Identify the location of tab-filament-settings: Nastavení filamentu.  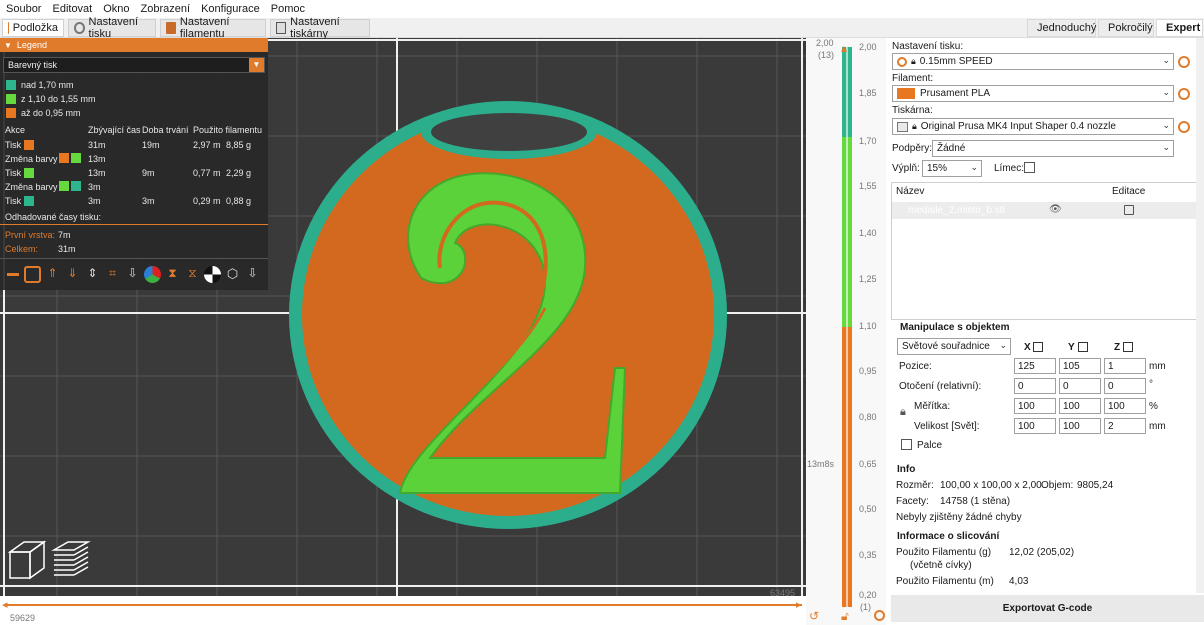
(213, 28).